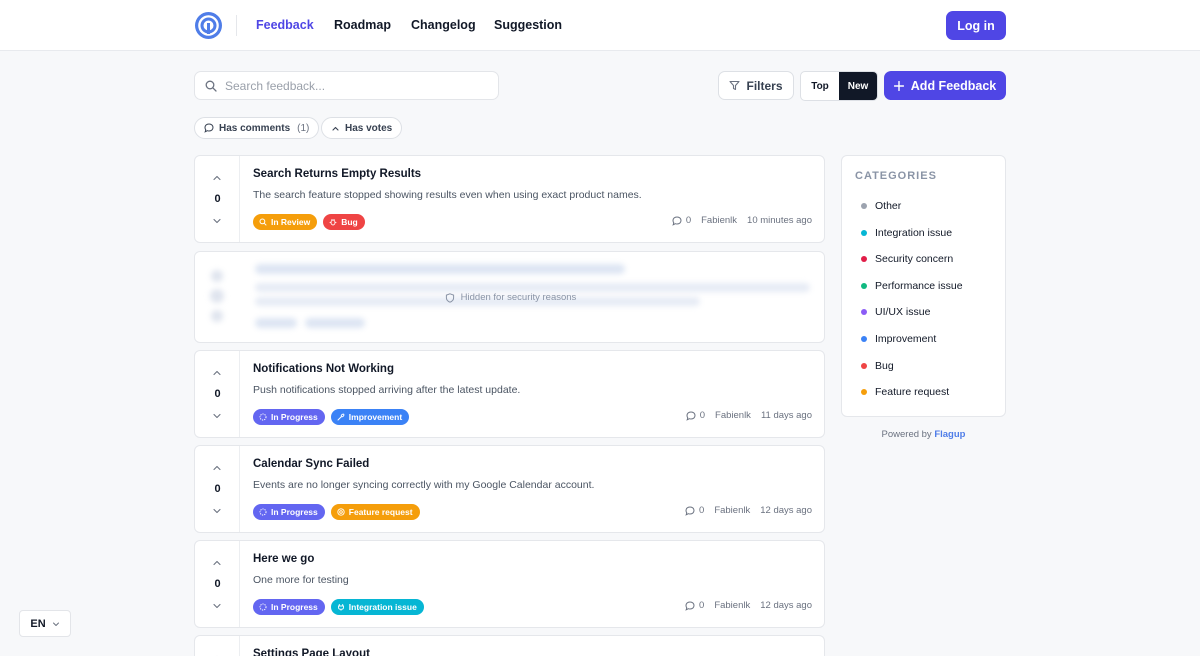 Image resolution: width=1200 pixels, height=656 pixels. Describe the element at coordinates (323, 369) in the screenshot. I see `post-title: Notifications Not Working` at that location.